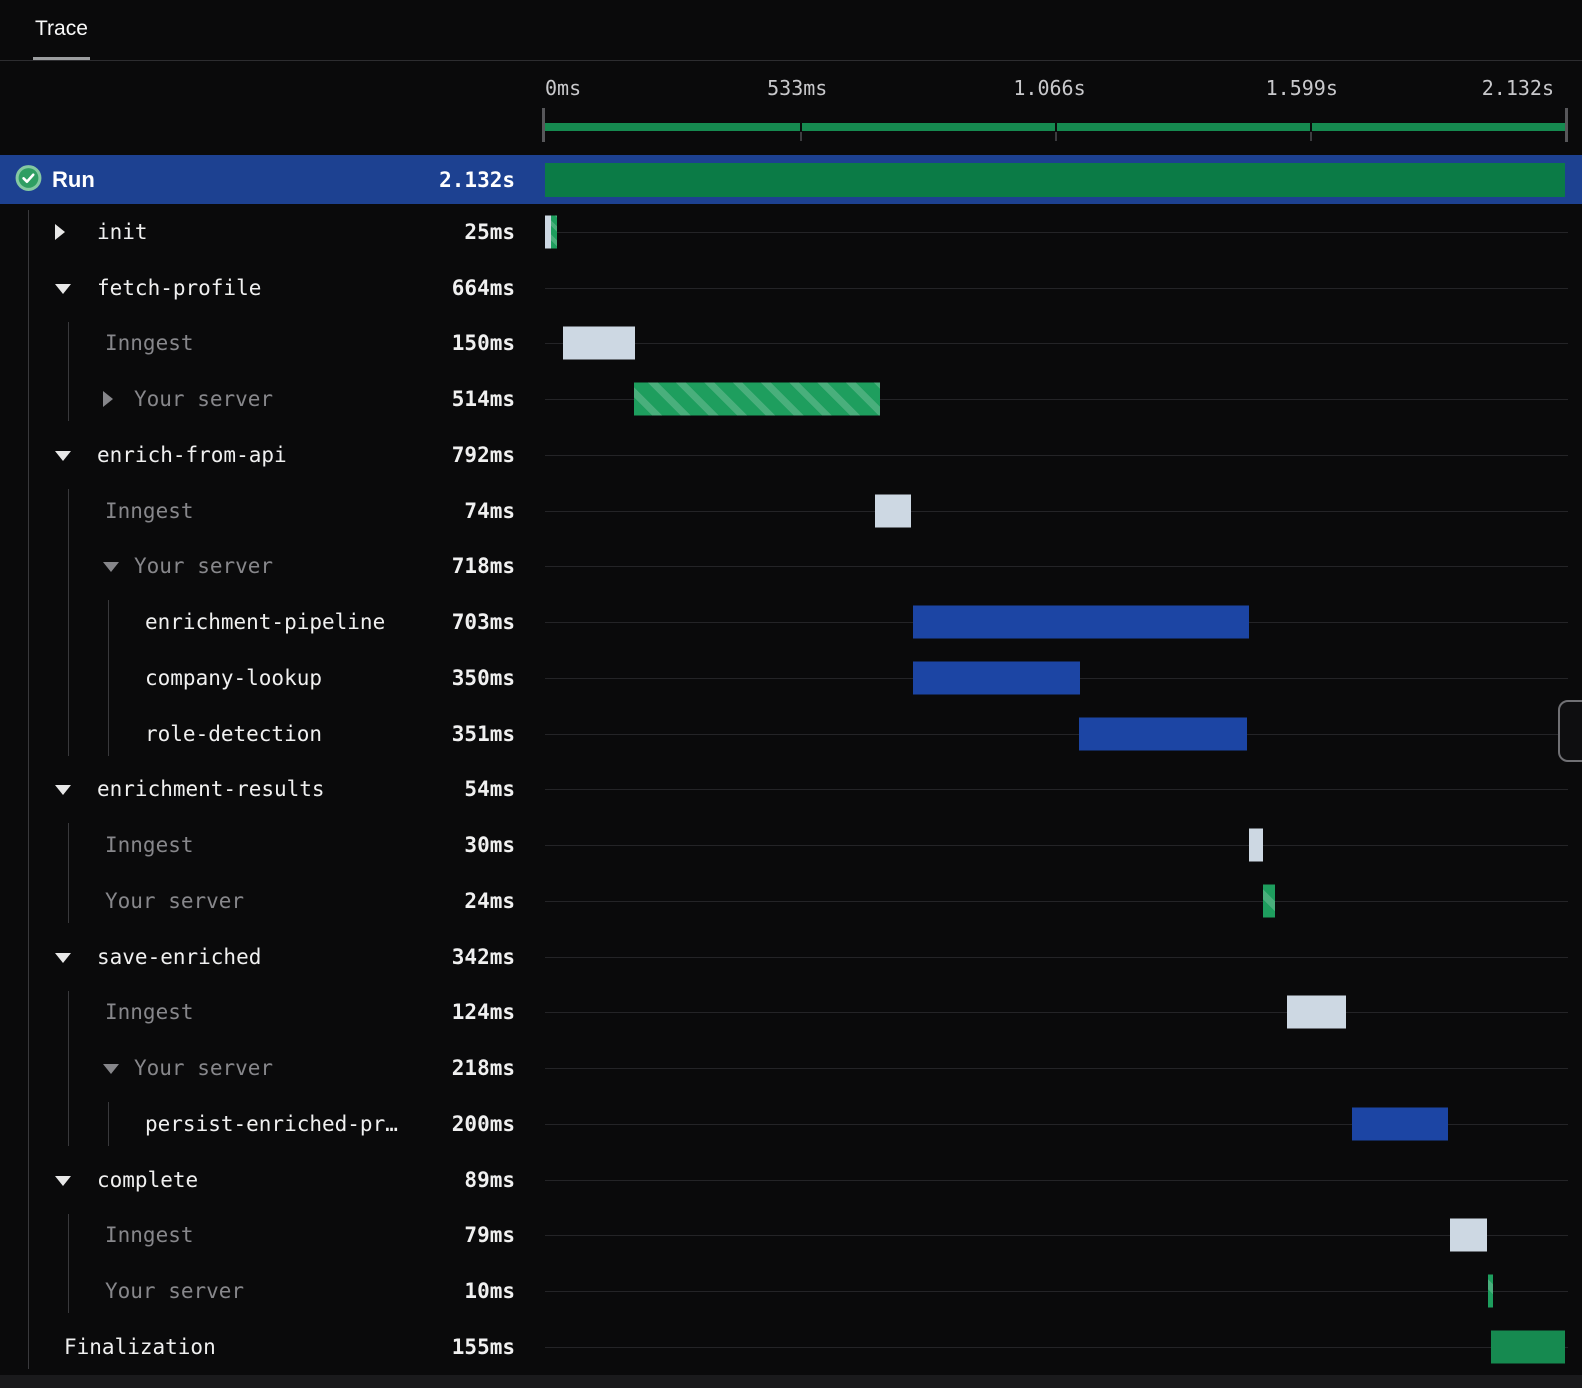 Image resolution: width=1582 pixels, height=1388 pixels. Describe the element at coordinates (791, 1124) in the screenshot. I see `trace-row-persist-enriched-pr: persist-enriched-pr… 200ms` at that location.